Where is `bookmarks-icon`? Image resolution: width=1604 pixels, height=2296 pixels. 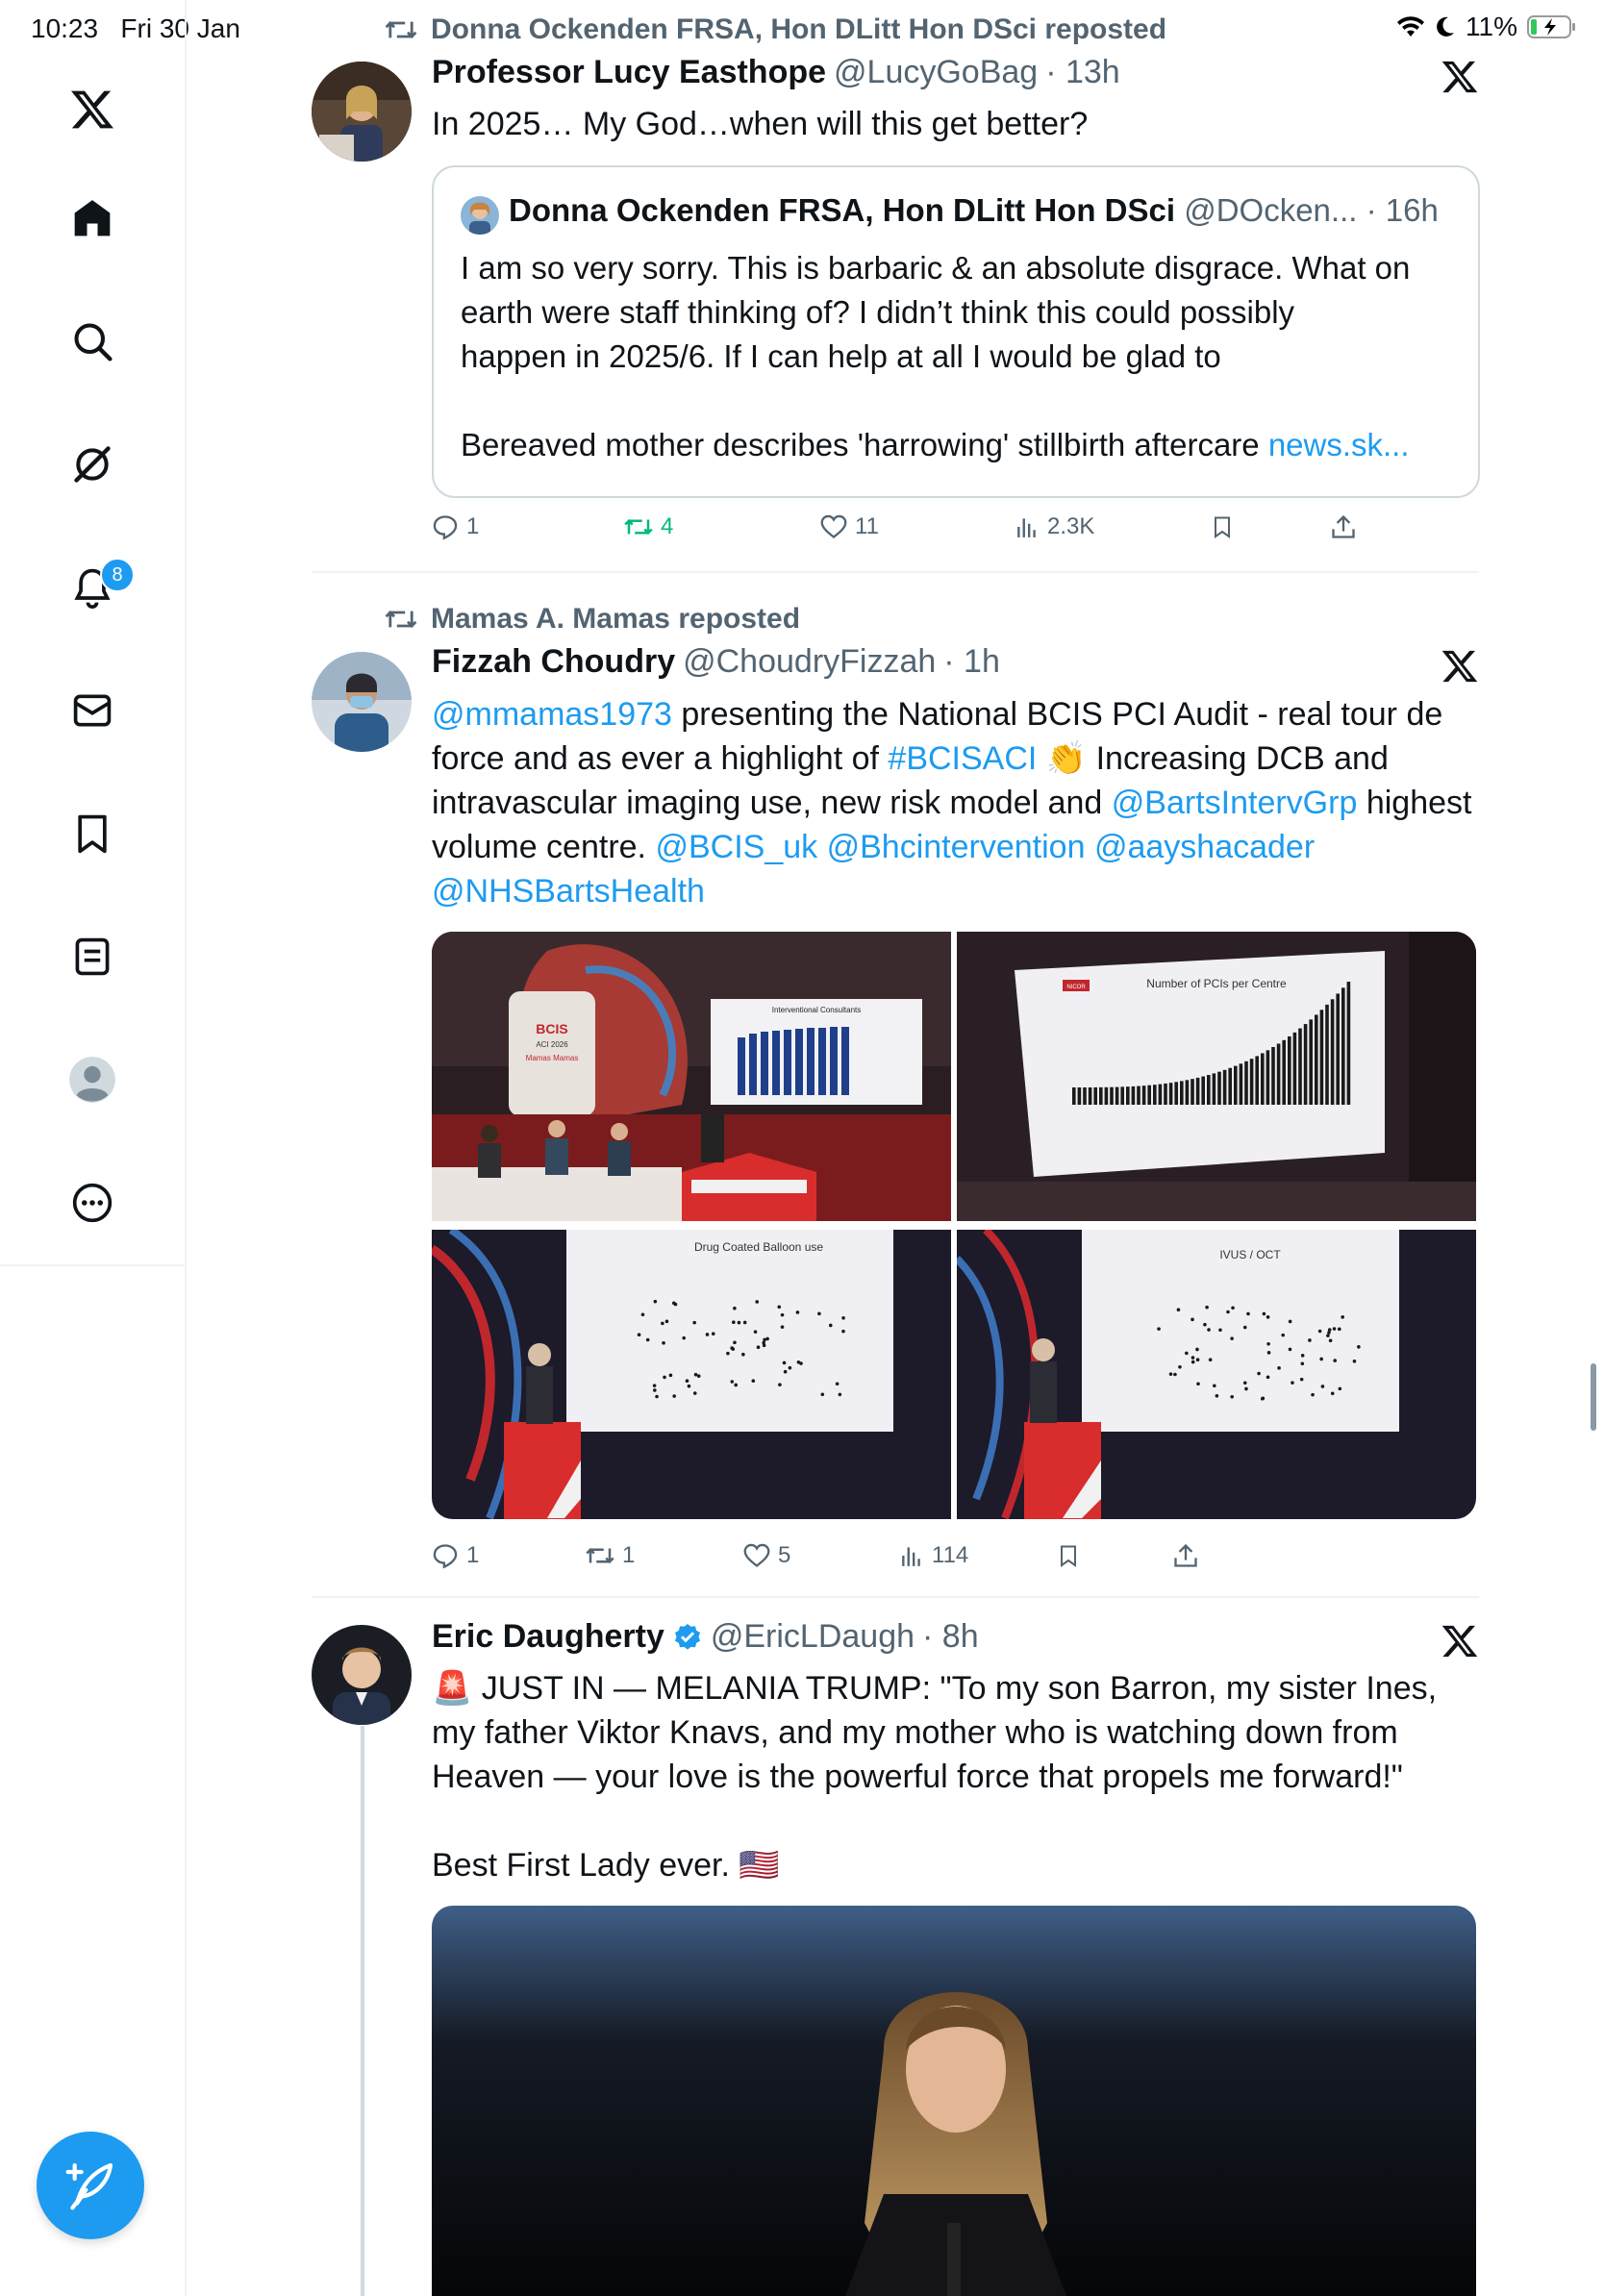
bookmarks-icon is located at coordinates (92, 833).